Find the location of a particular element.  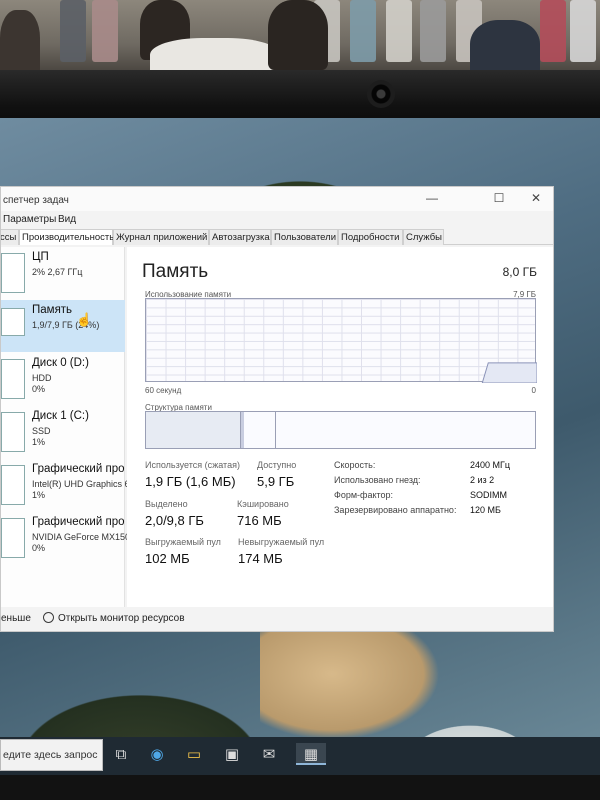

taskbar: едите здесь запрос ⧉ ◉ ▭ ▣ ✉ ▦ is located at coordinates (300, 756).